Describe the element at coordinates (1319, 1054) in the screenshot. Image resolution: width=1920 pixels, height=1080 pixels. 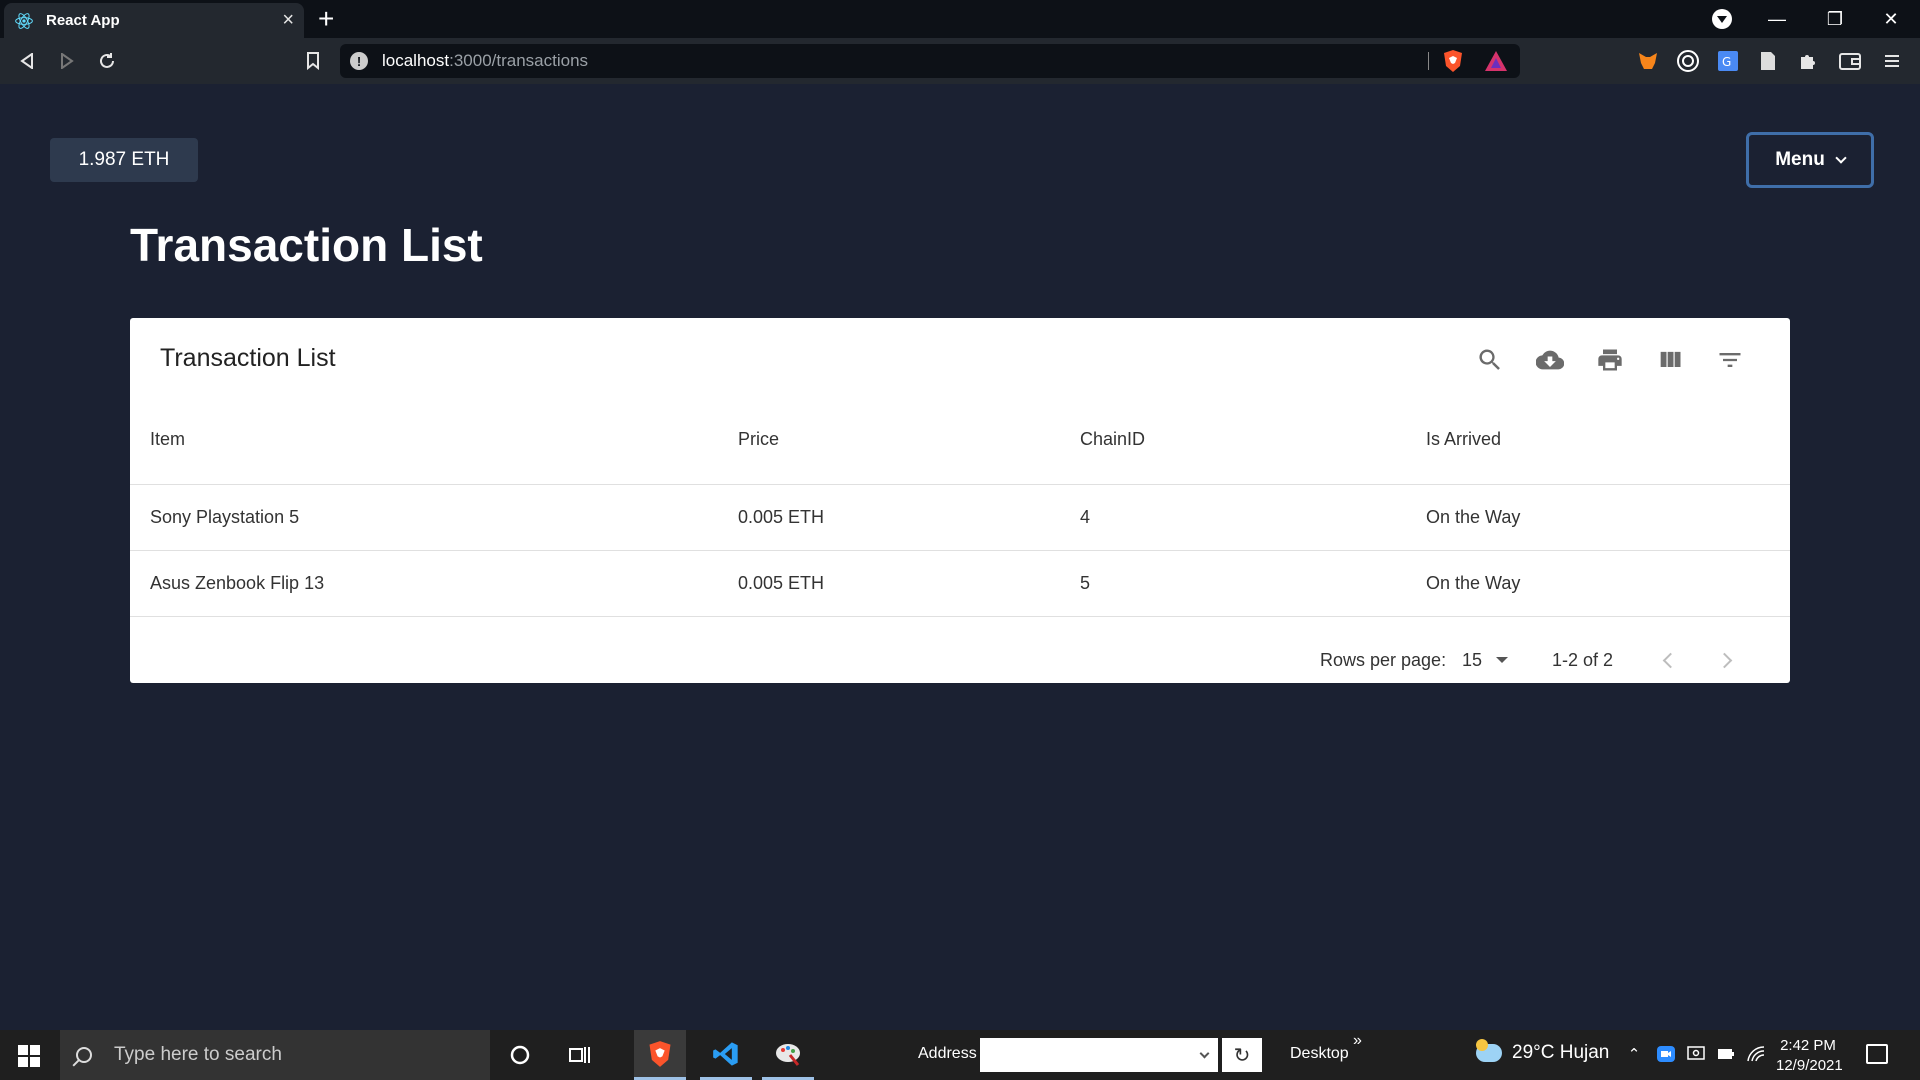
I see `desktop-toolbar-label: Desktop` at that location.